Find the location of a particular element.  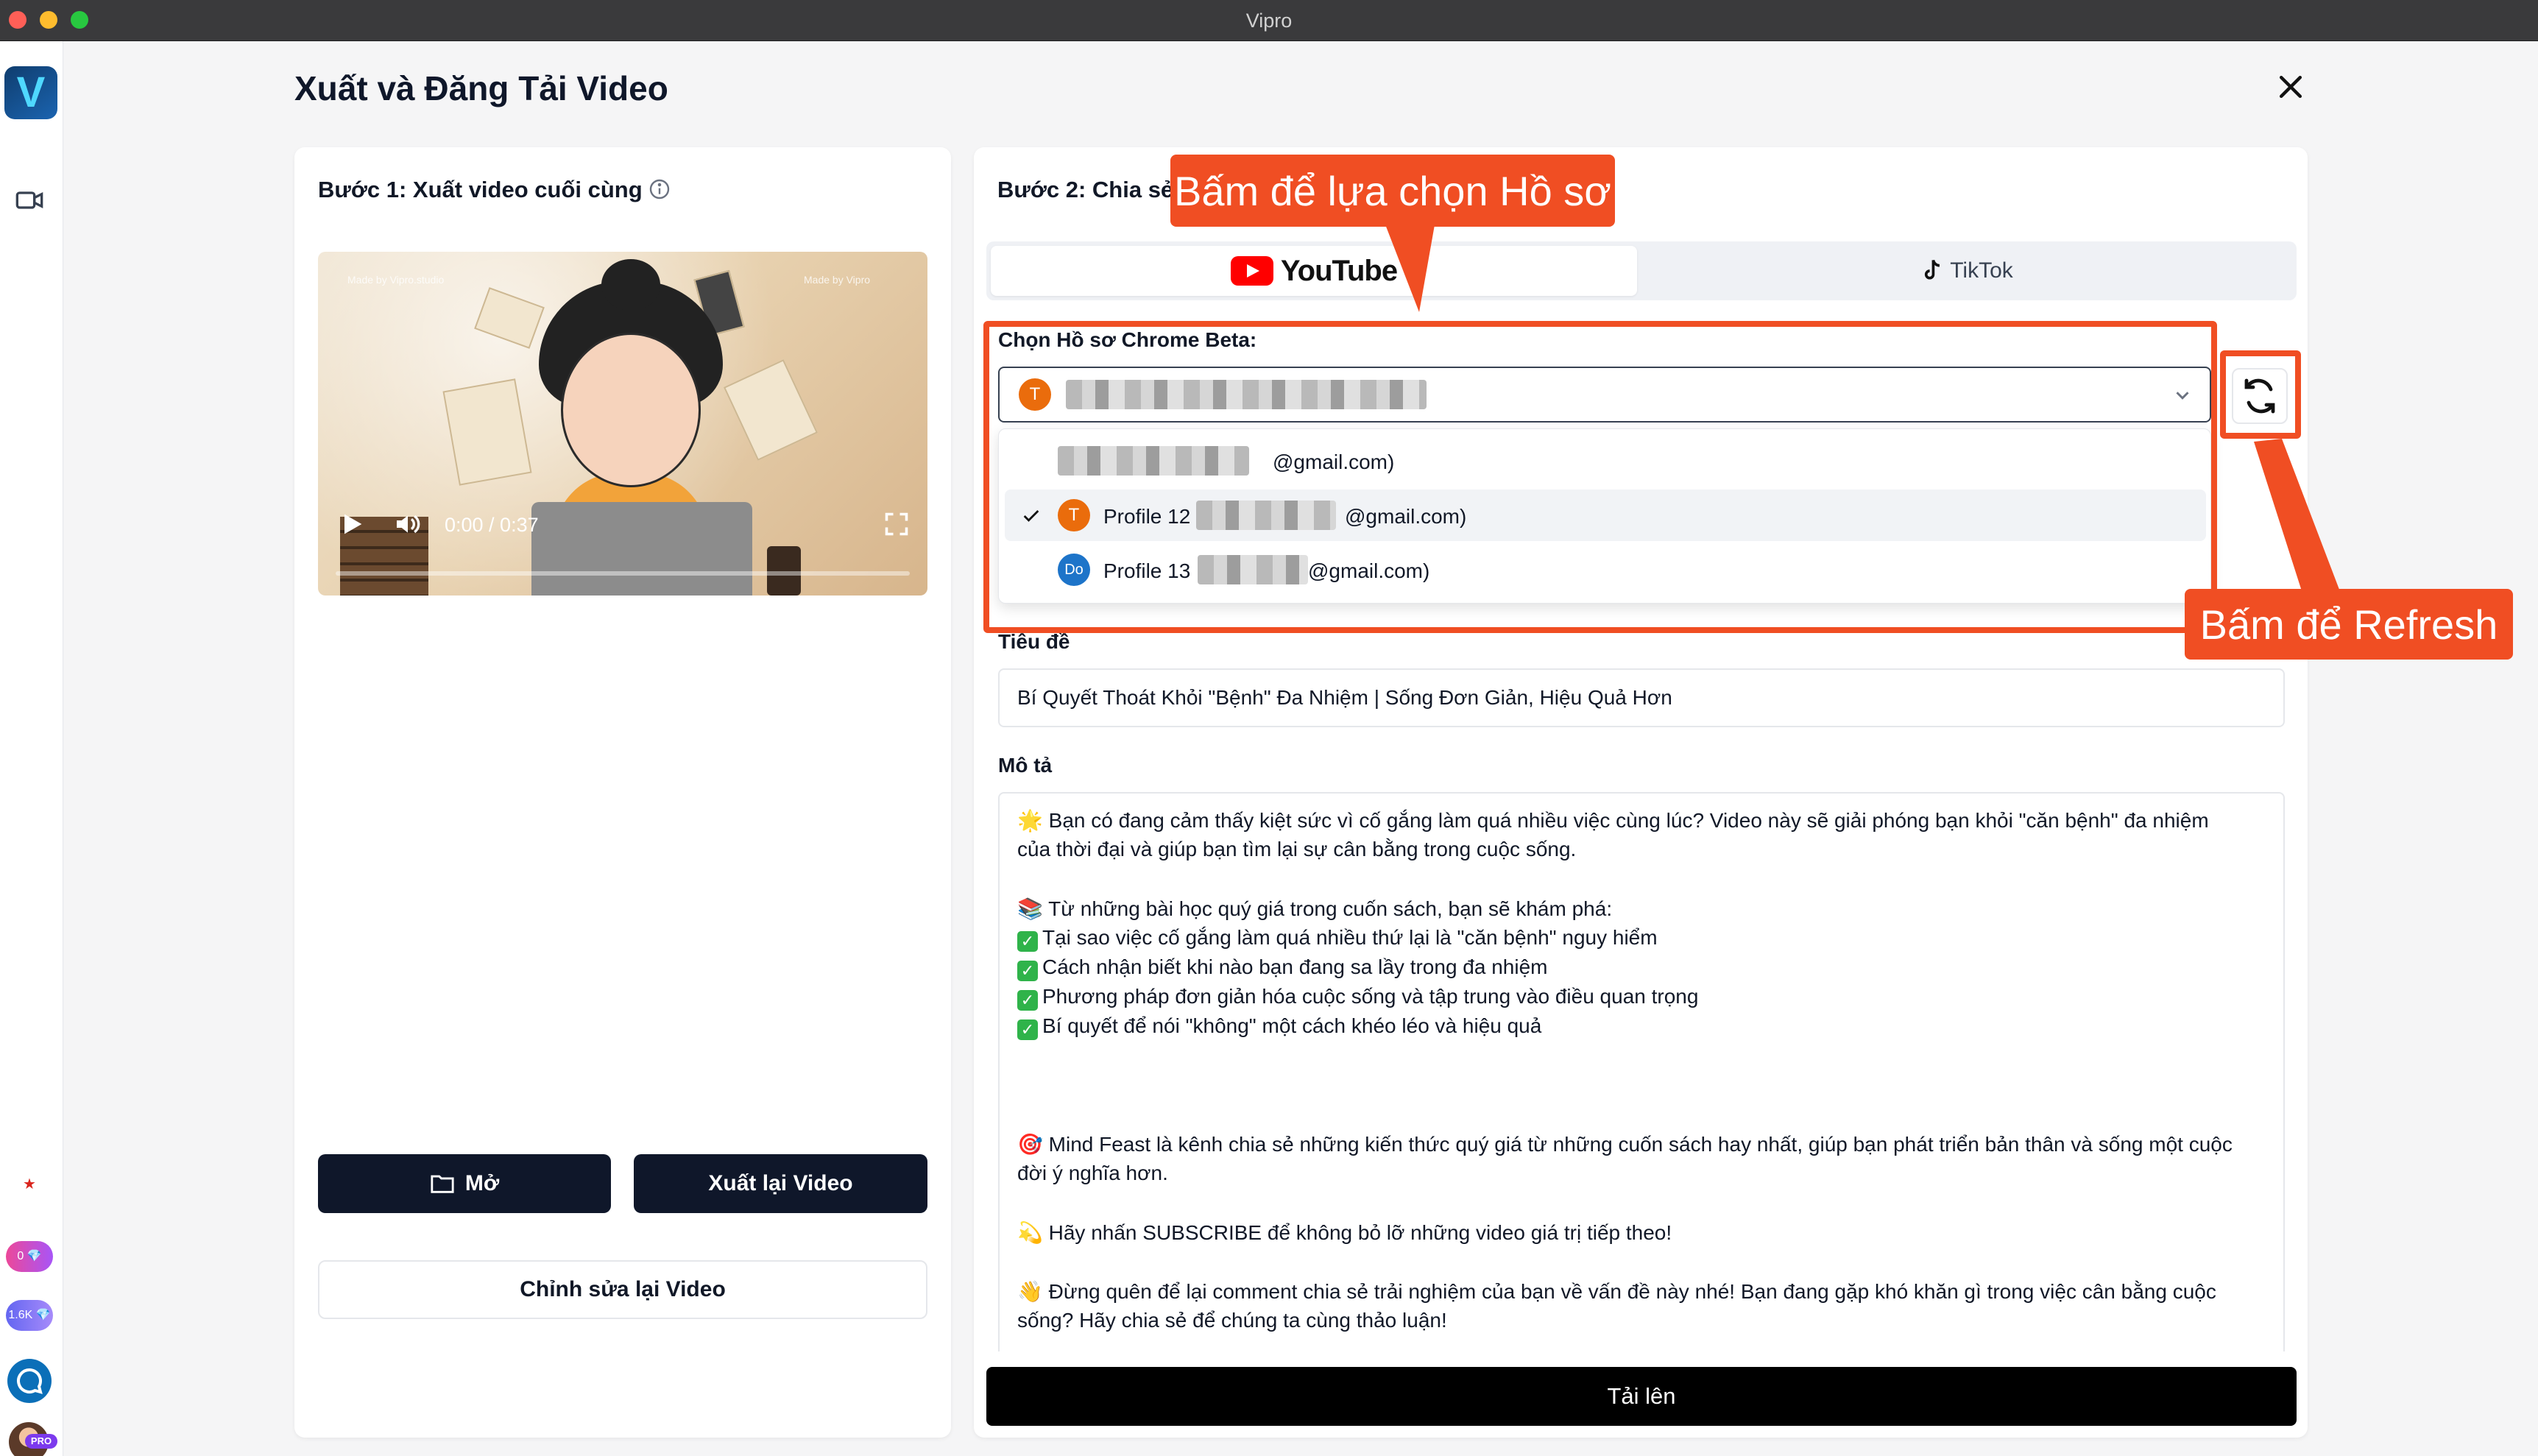

play-icon is located at coordinates (352, 524).